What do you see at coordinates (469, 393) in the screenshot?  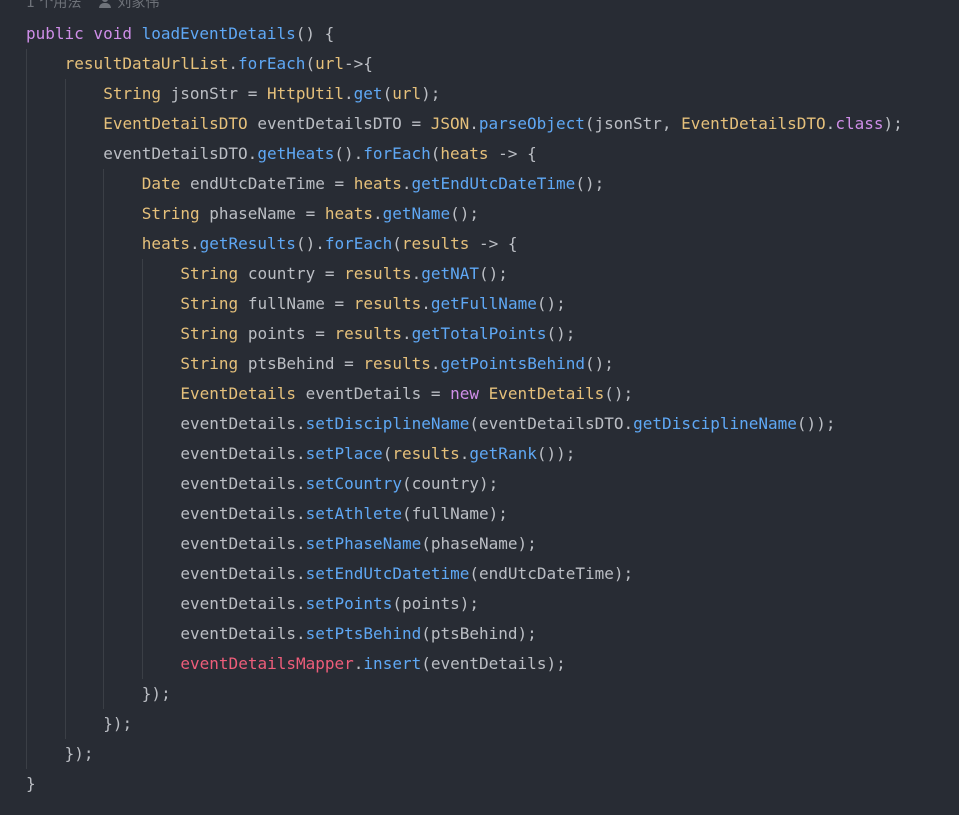 I see `code-token: new` at bounding box center [469, 393].